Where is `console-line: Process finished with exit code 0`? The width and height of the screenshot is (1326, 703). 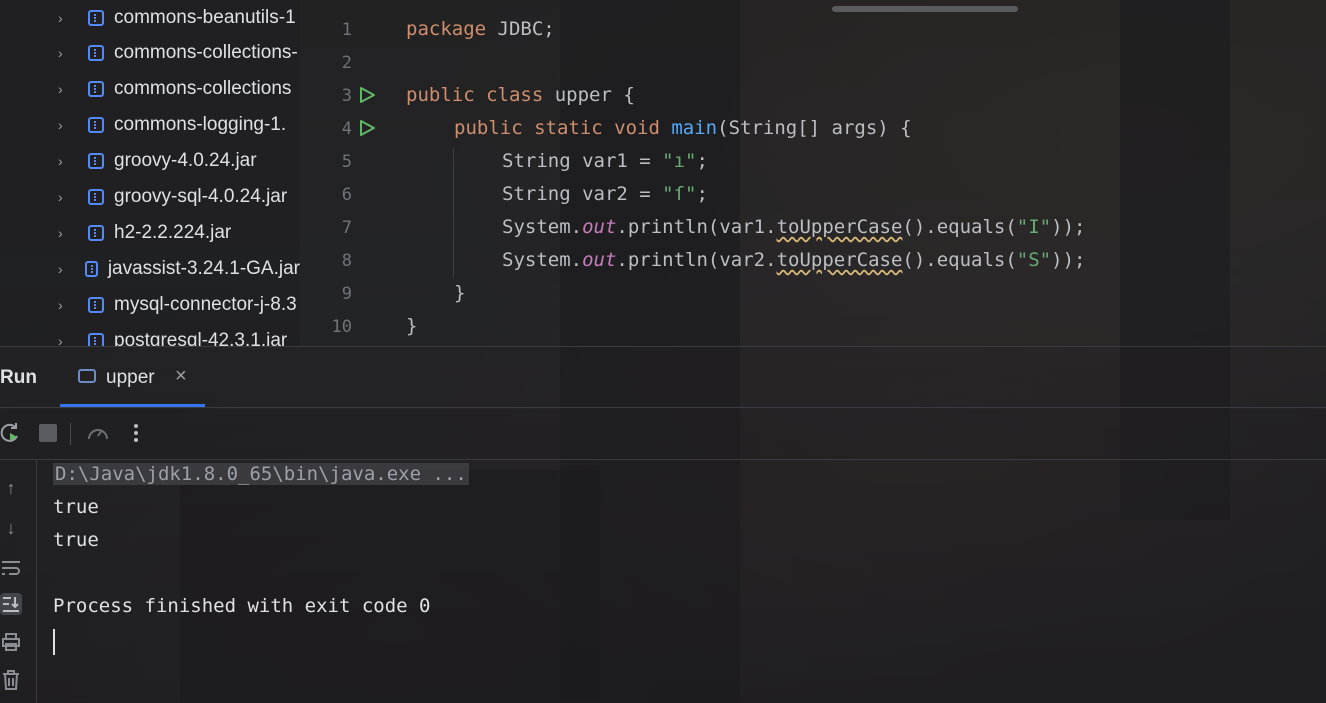 console-line: Process finished with exit code 0 is located at coordinates (242, 606).